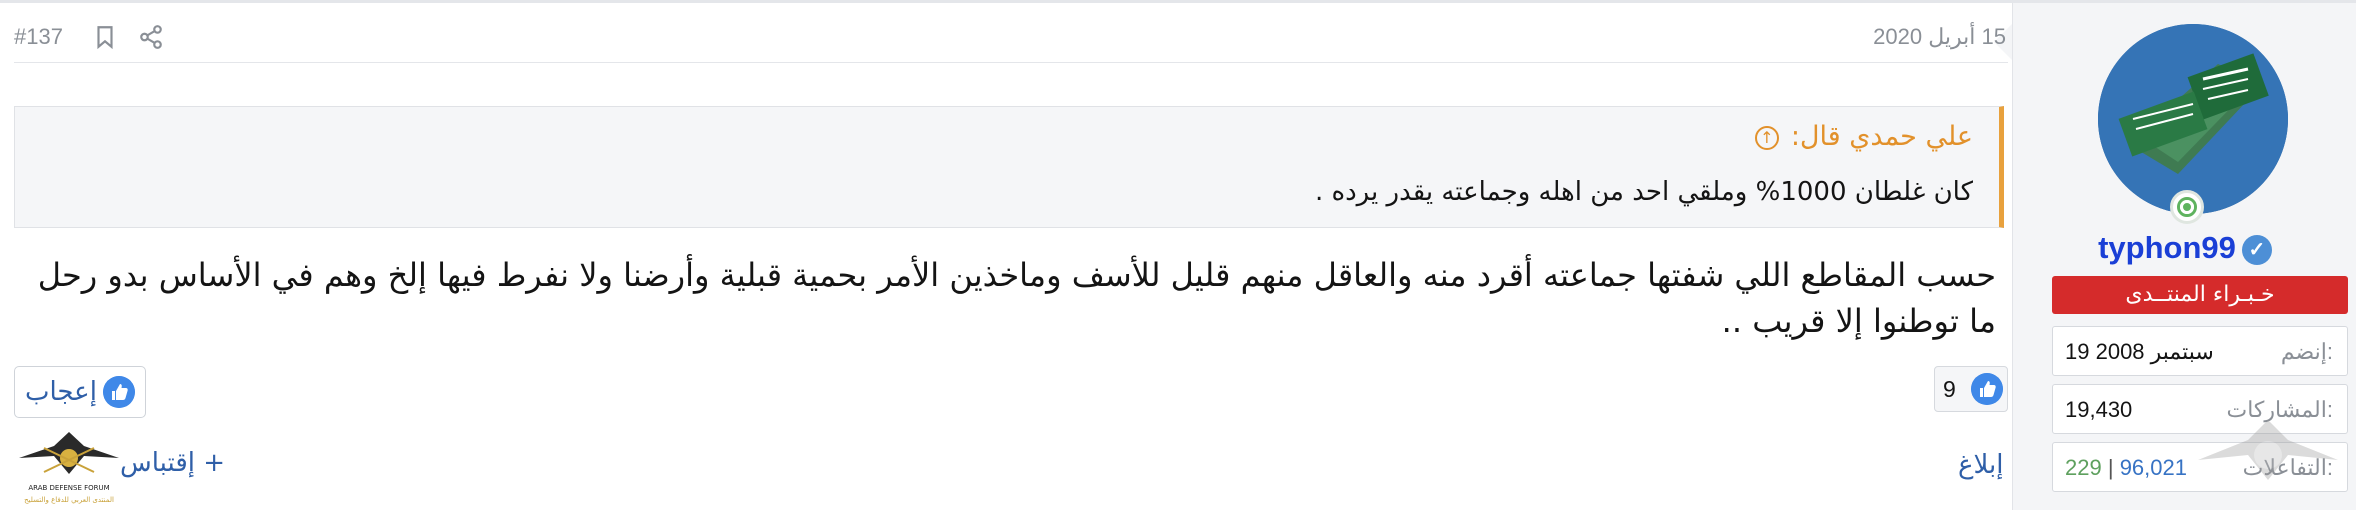 The width and height of the screenshot is (2356, 510). What do you see at coordinates (1011, 62) in the screenshot?
I see `header-divider` at bounding box center [1011, 62].